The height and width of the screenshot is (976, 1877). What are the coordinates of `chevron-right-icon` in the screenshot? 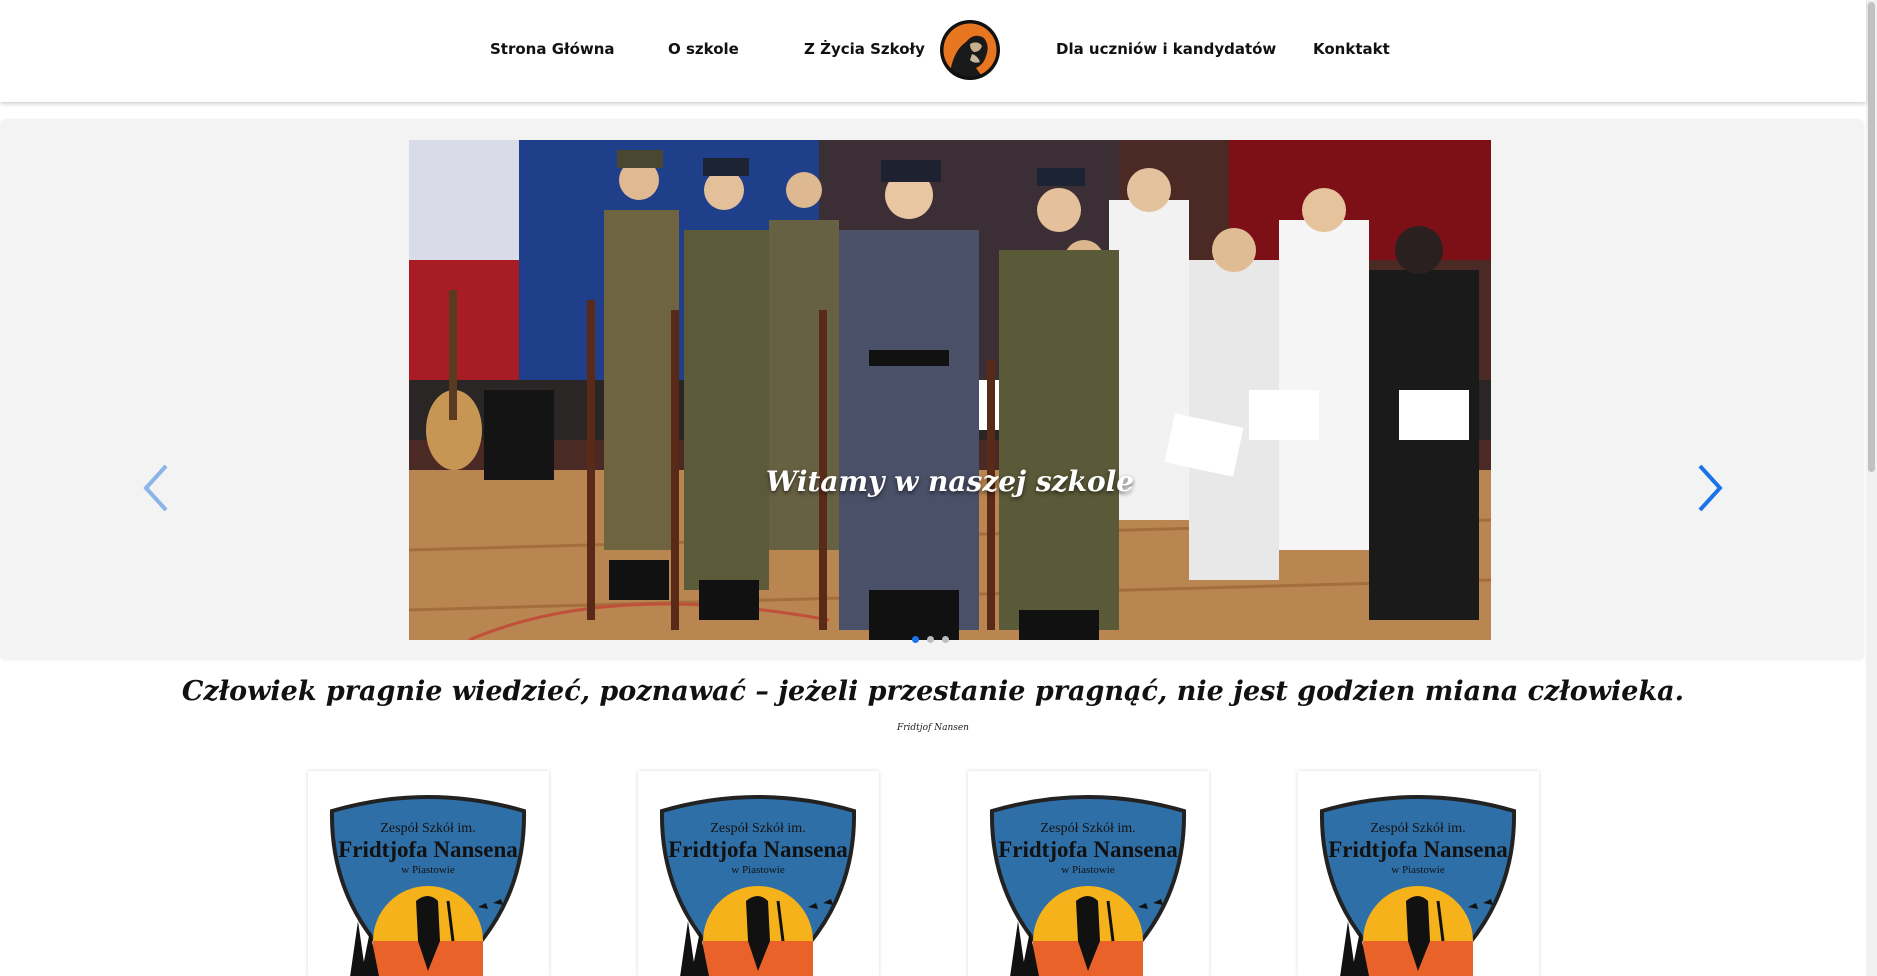 It's located at (1710, 488).